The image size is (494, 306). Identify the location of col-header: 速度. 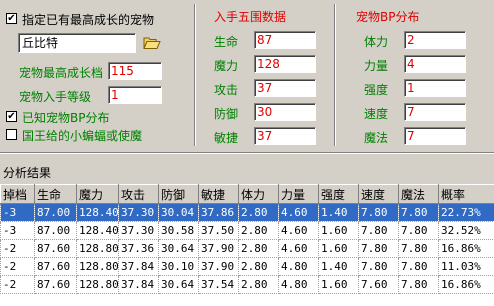
(378, 194).